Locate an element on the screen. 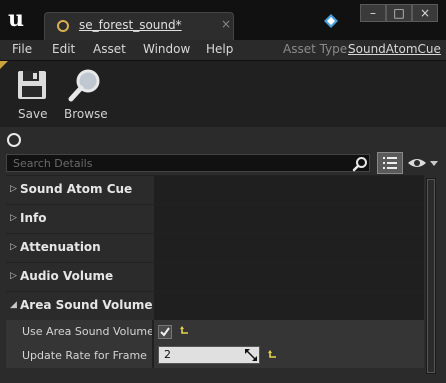 This screenshot has width=446, height=383. browse-button: Browse is located at coordinates (85, 95).